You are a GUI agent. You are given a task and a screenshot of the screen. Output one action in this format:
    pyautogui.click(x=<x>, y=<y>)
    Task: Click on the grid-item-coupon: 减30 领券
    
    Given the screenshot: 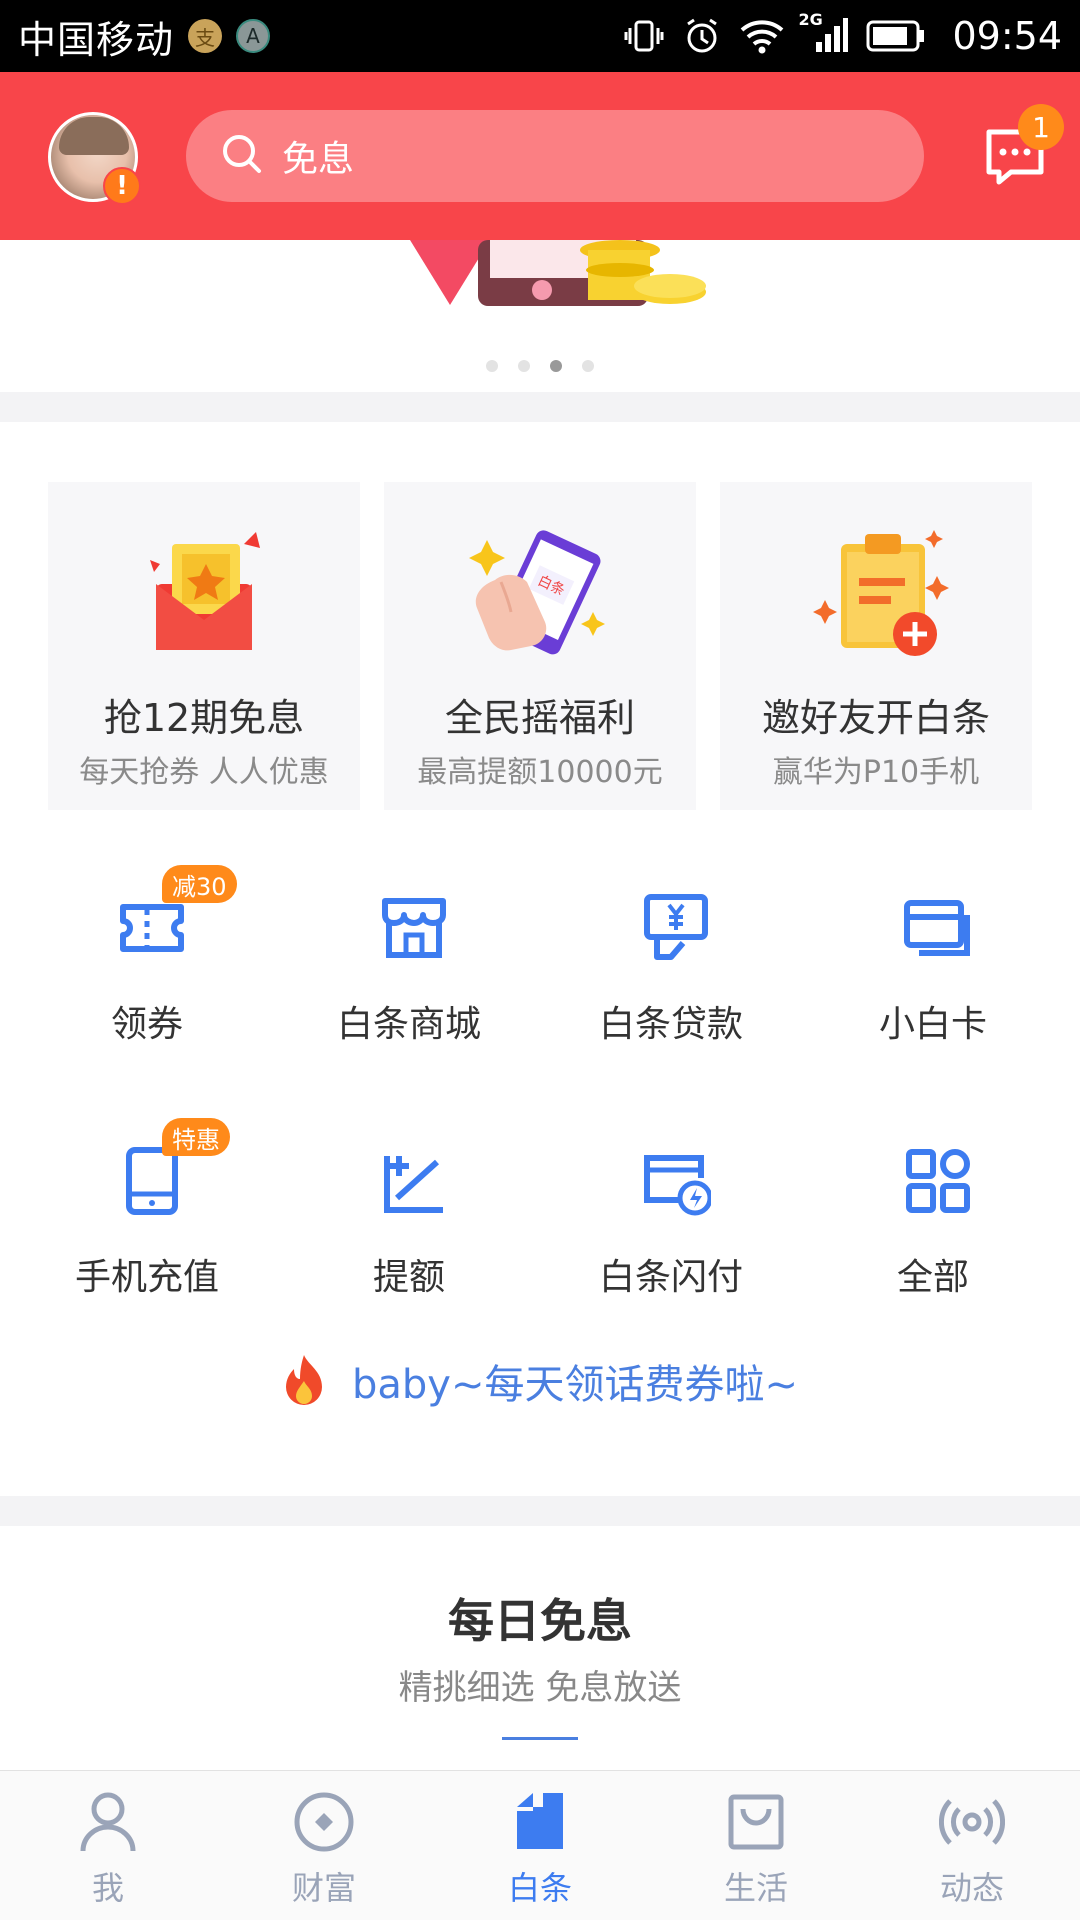 What is the action you would take?
    pyautogui.click(x=147, y=979)
    